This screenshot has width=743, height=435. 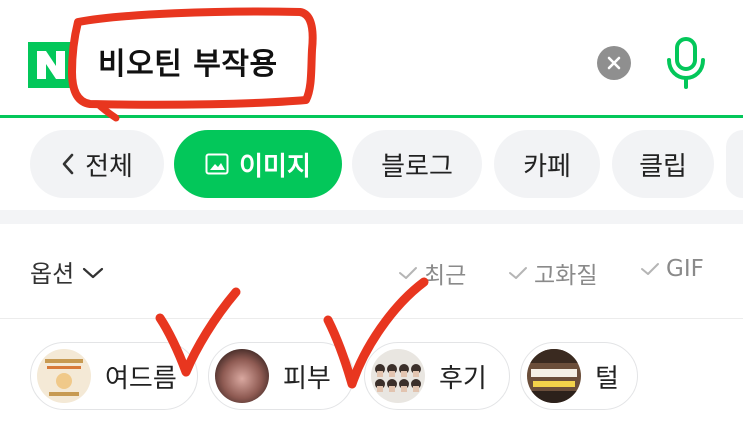 I want to click on chip-label: 후기, so click(x=463, y=378).